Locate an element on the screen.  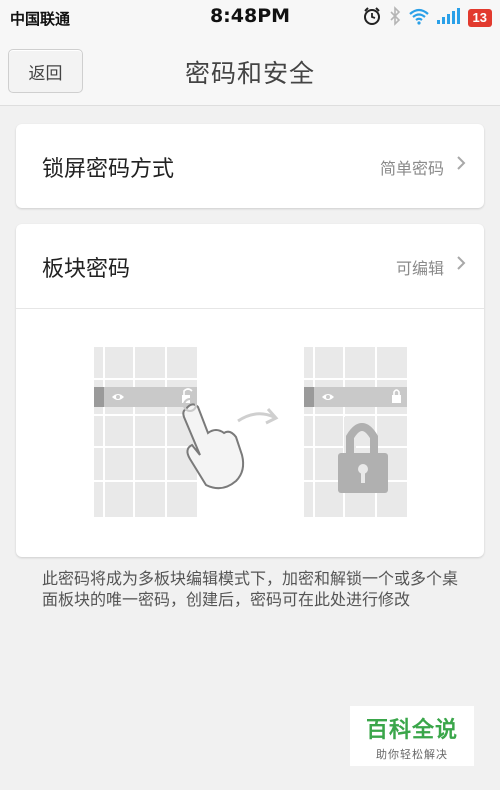
signal-icon is located at coordinates (449, 18).